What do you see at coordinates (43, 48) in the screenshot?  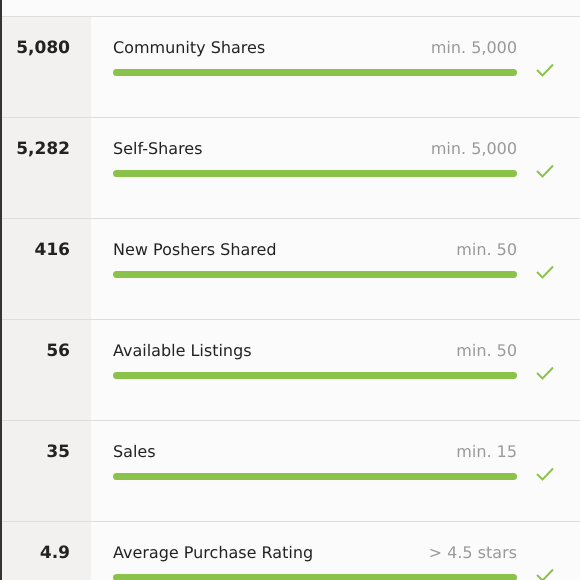 I see `stat-value: 5,080` at bounding box center [43, 48].